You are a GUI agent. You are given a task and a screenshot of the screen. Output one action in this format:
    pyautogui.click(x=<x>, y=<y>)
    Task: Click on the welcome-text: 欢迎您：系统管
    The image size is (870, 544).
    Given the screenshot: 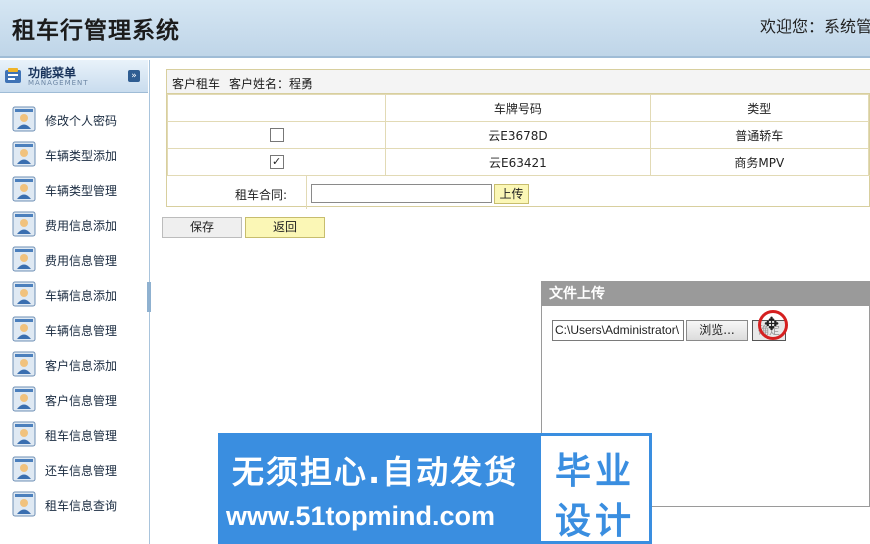 What is the action you would take?
    pyautogui.click(x=815, y=26)
    